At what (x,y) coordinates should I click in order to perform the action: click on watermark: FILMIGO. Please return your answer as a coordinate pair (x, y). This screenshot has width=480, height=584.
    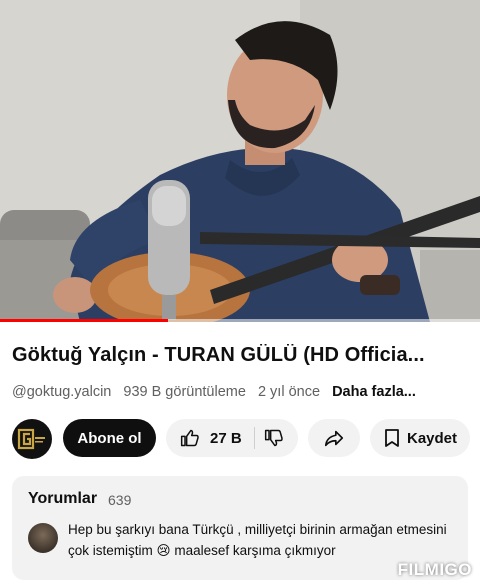
    Looking at the image, I should click on (434, 569).